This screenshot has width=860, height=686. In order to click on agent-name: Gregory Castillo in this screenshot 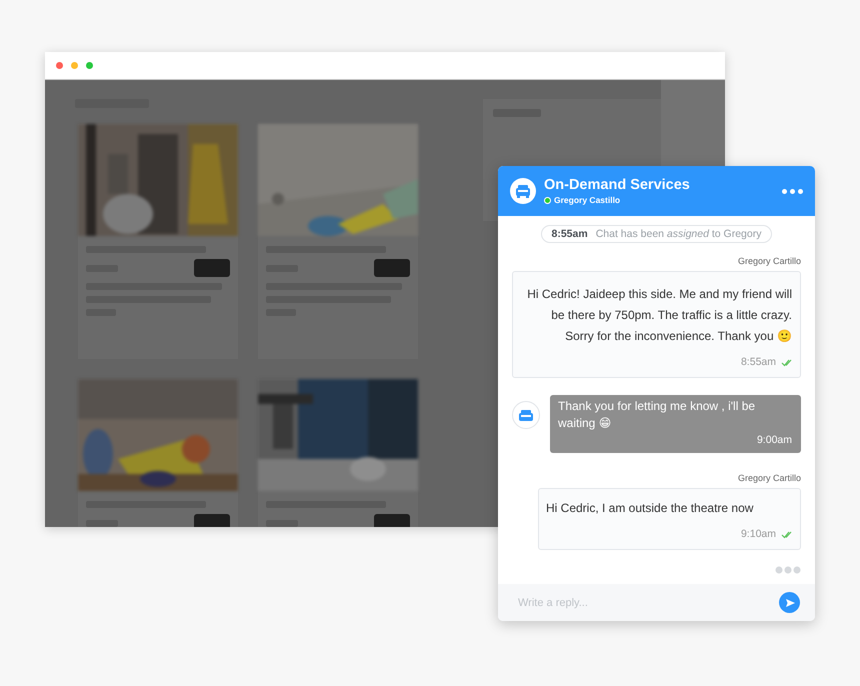, I will do `click(587, 200)`.